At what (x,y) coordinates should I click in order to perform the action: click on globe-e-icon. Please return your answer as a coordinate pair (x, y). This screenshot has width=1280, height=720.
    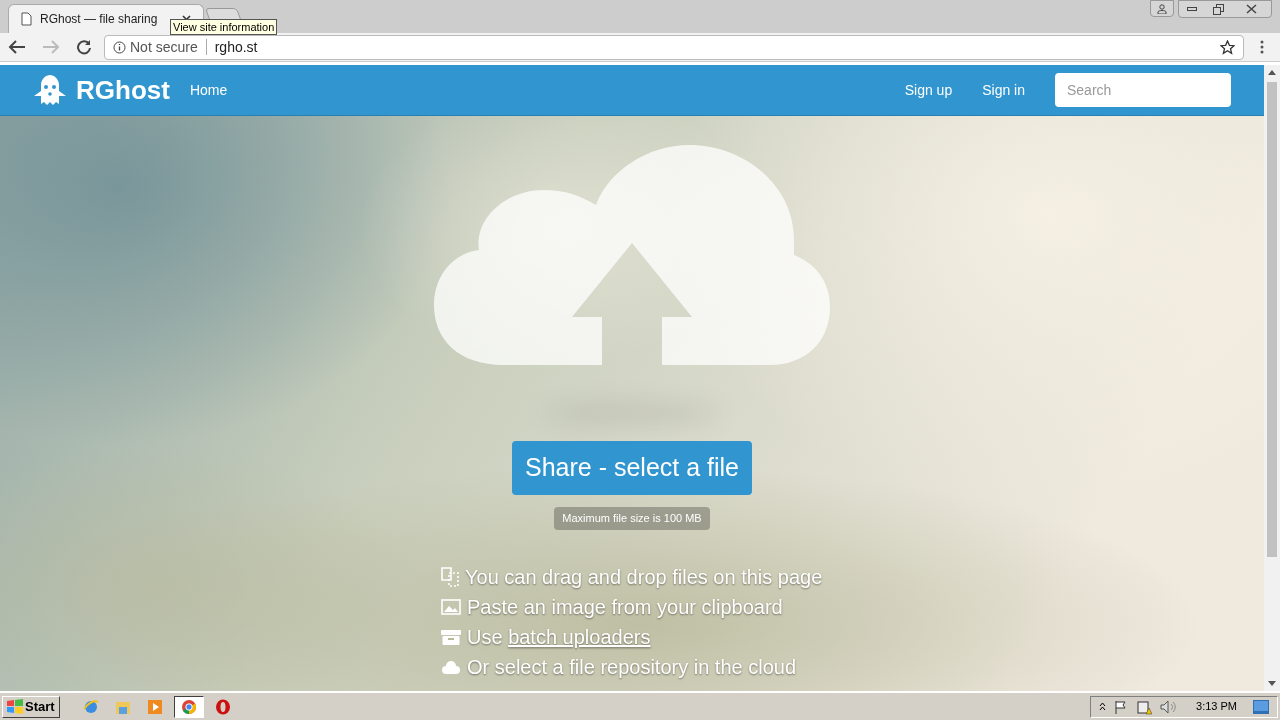
    Looking at the image, I should click on (90, 706).